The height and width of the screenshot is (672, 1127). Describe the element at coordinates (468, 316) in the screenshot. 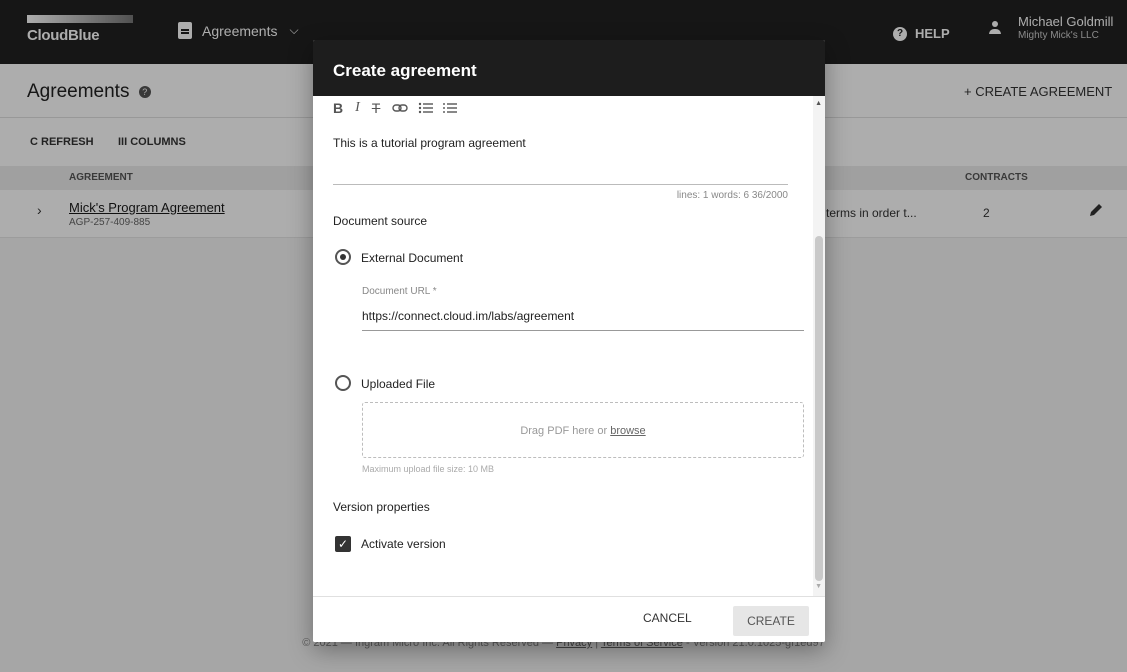

I see `document-url-input: https://connect.cloud.im/labs/agreement` at that location.